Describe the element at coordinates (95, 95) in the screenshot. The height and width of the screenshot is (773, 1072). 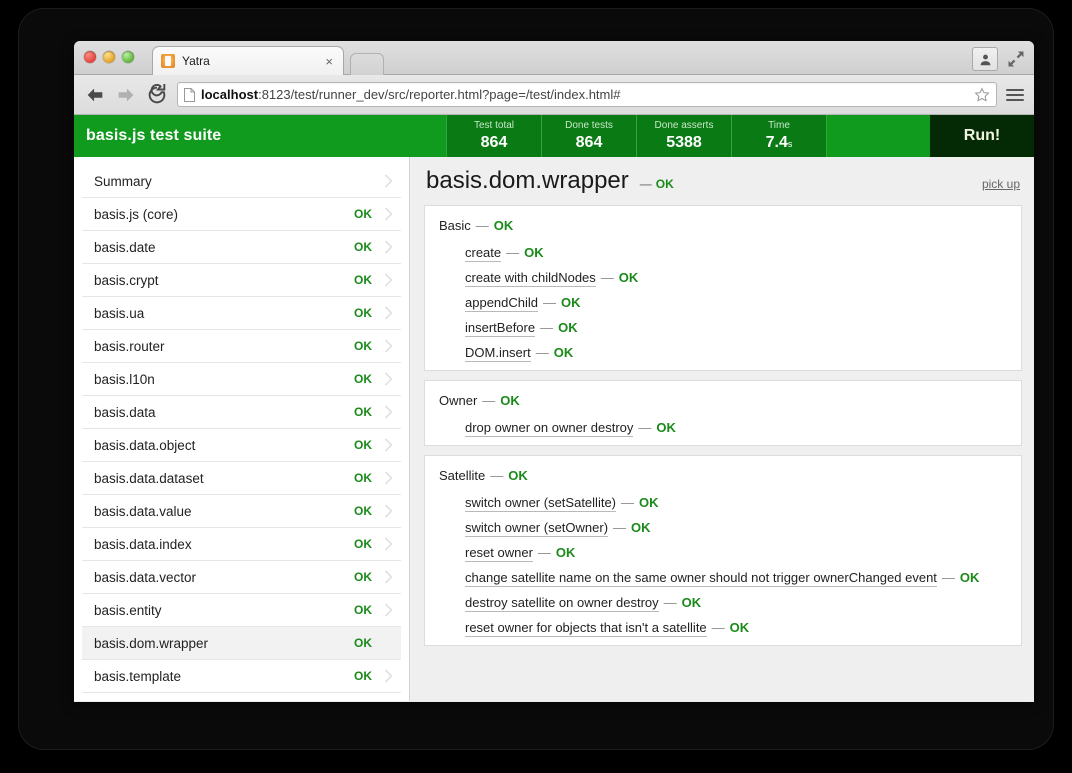
I see `back-arrow-icon` at that location.